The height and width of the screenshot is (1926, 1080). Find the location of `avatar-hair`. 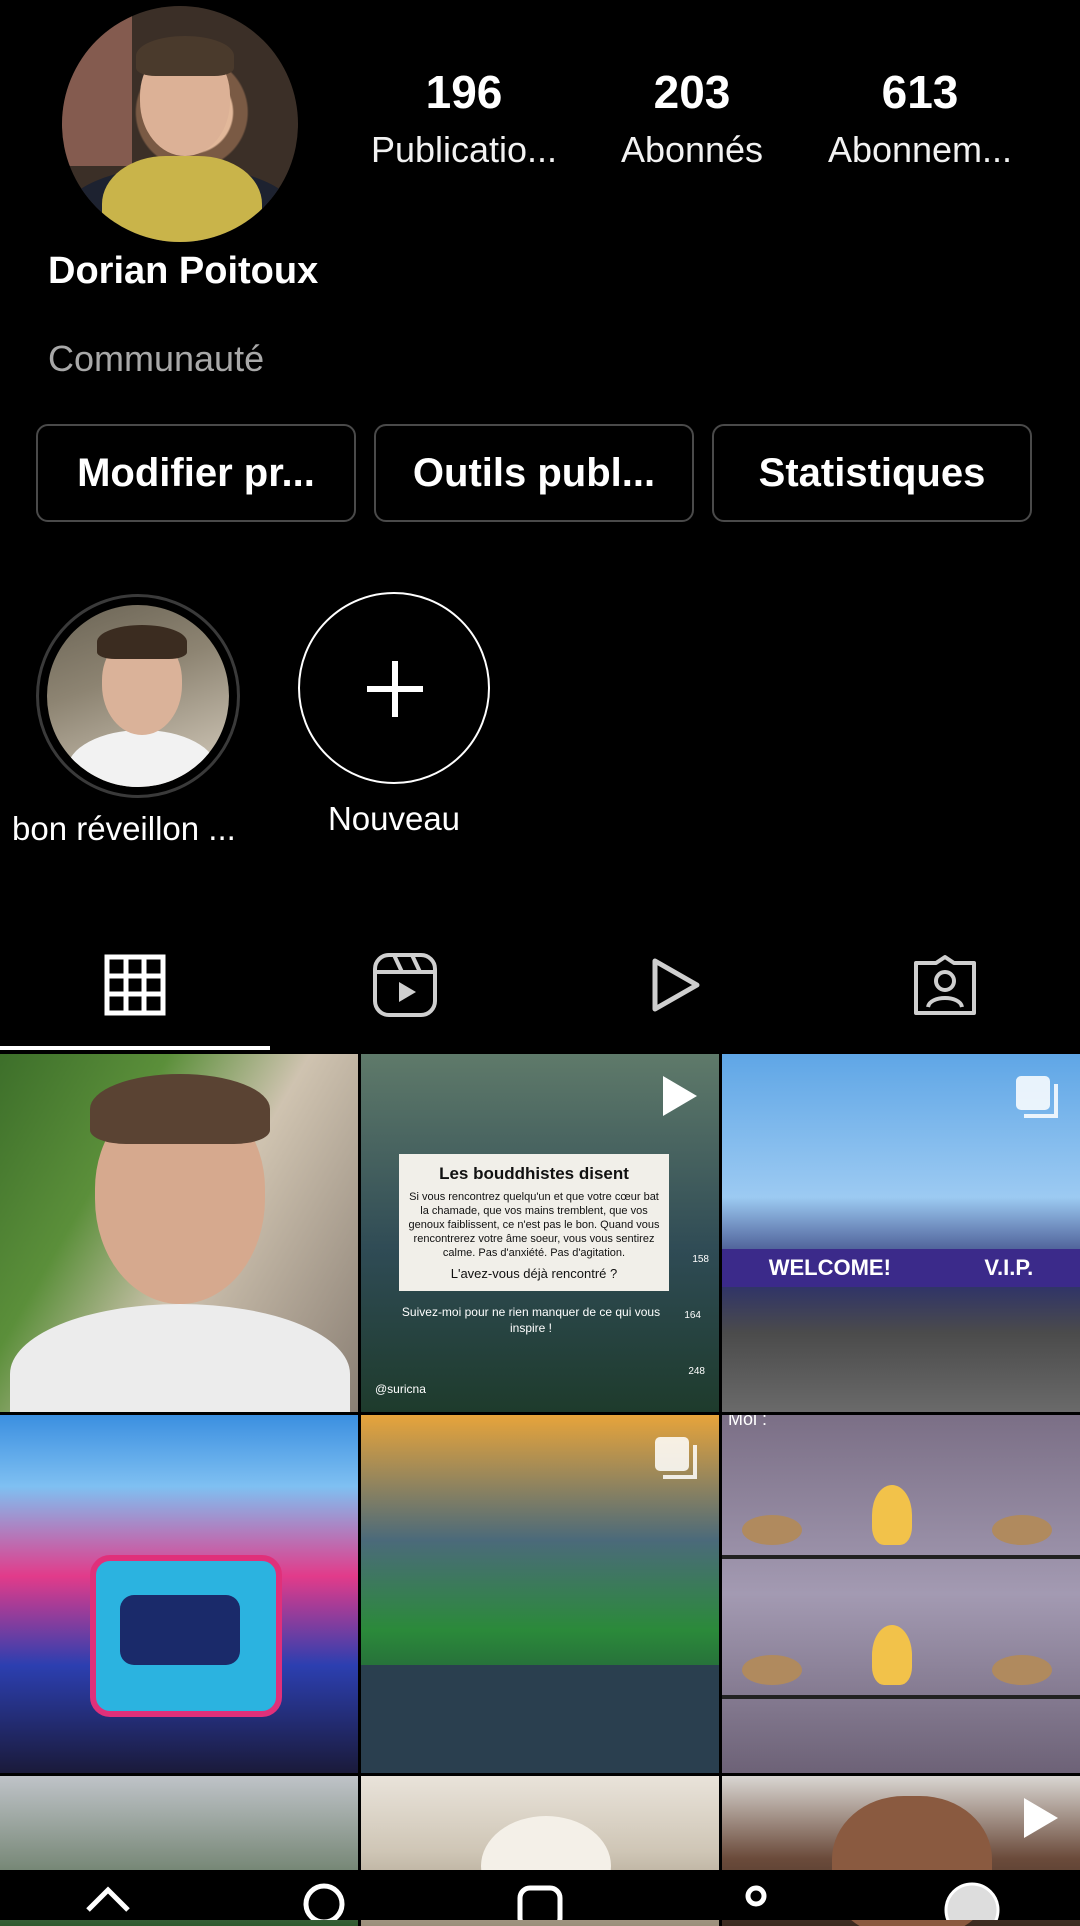

avatar-hair is located at coordinates (185, 56).